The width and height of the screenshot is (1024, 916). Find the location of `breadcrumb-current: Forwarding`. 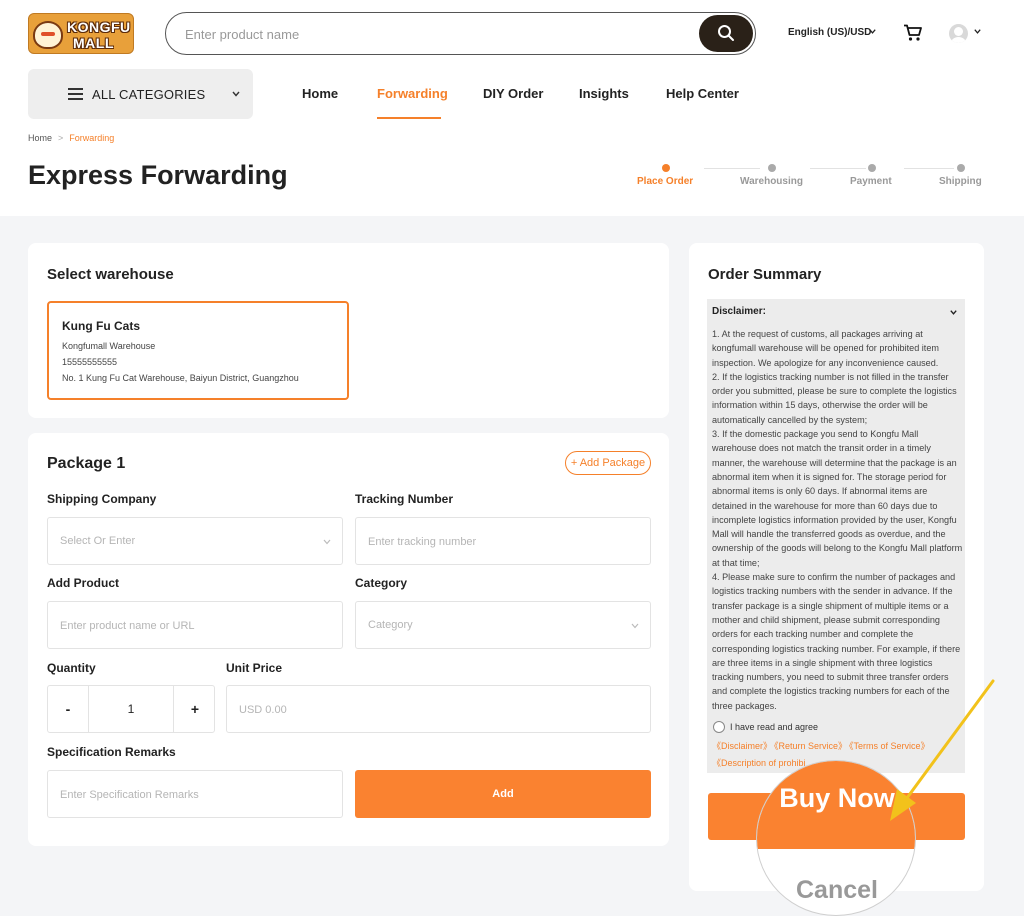

breadcrumb-current: Forwarding is located at coordinates (92, 138).